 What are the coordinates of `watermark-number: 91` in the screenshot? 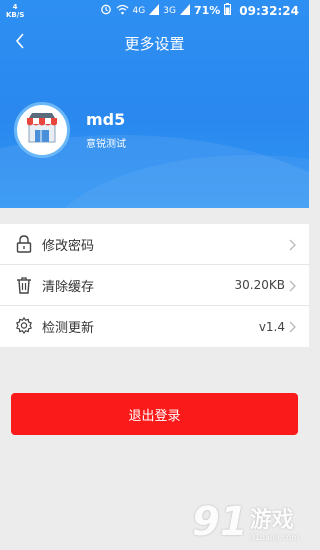 It's located at (220, 522).